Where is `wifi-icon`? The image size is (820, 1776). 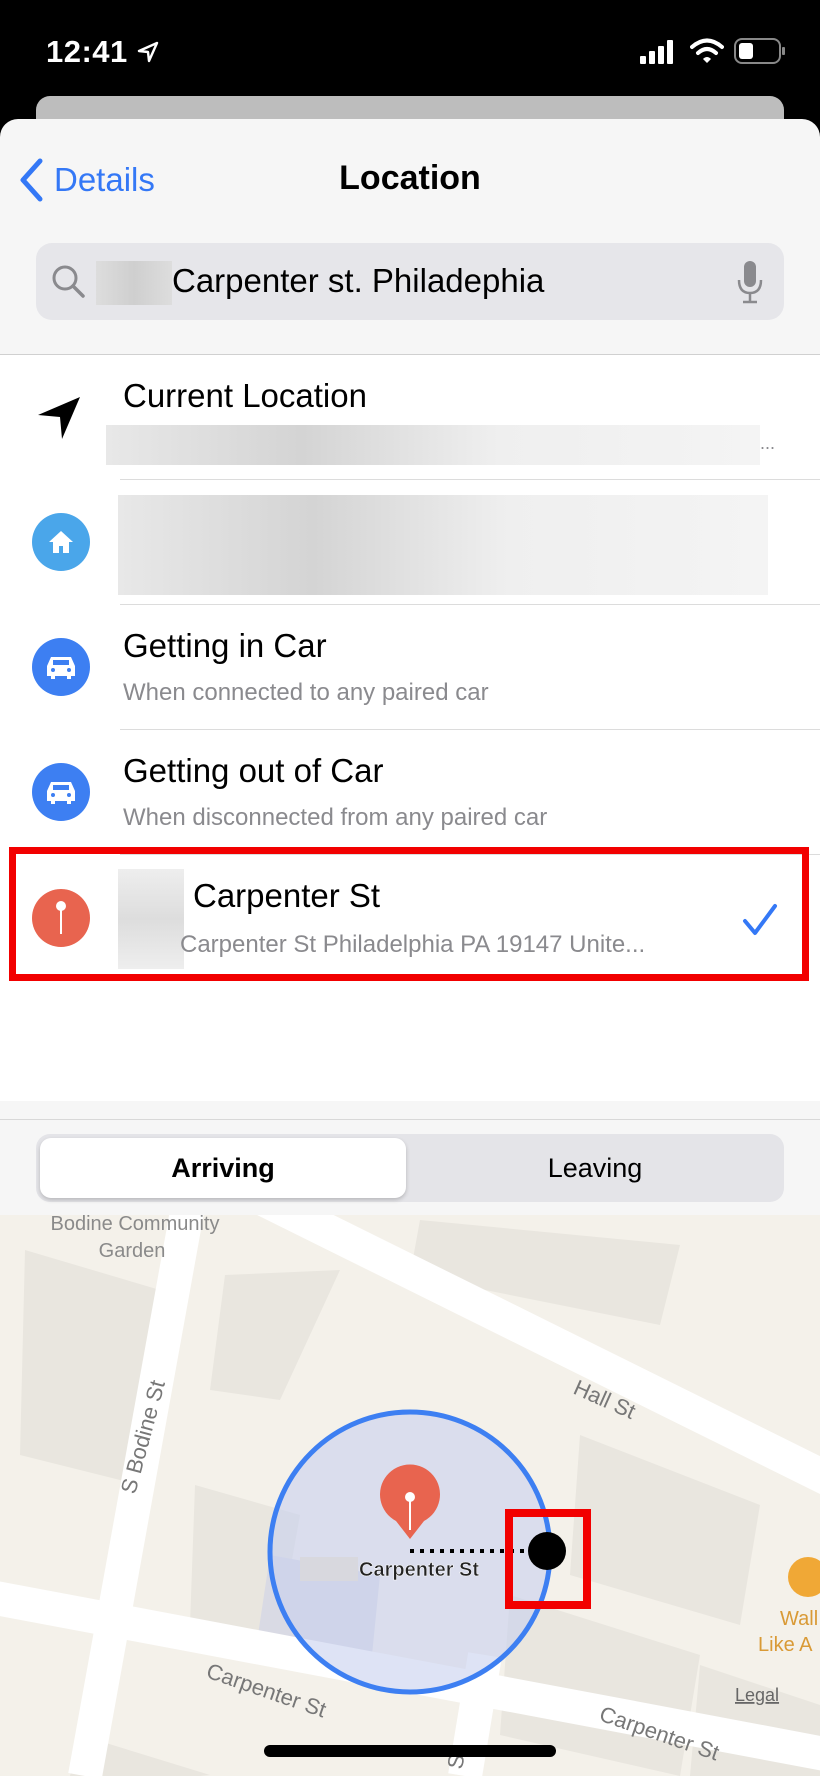
wifi-icon is located at coordinates (707, 50).